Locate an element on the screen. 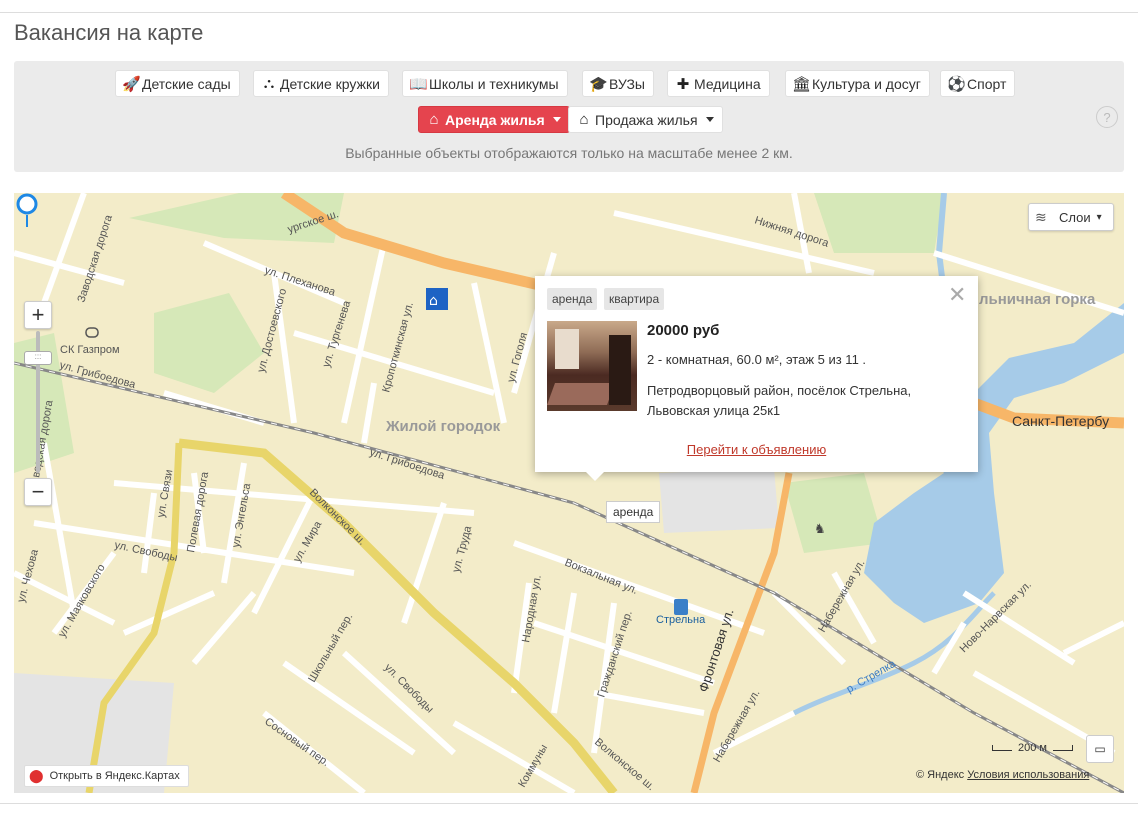 The image size is (1138, 820). filter-kids-clubs: ⛬ Детские кружки is located at coordinates (321, 83).